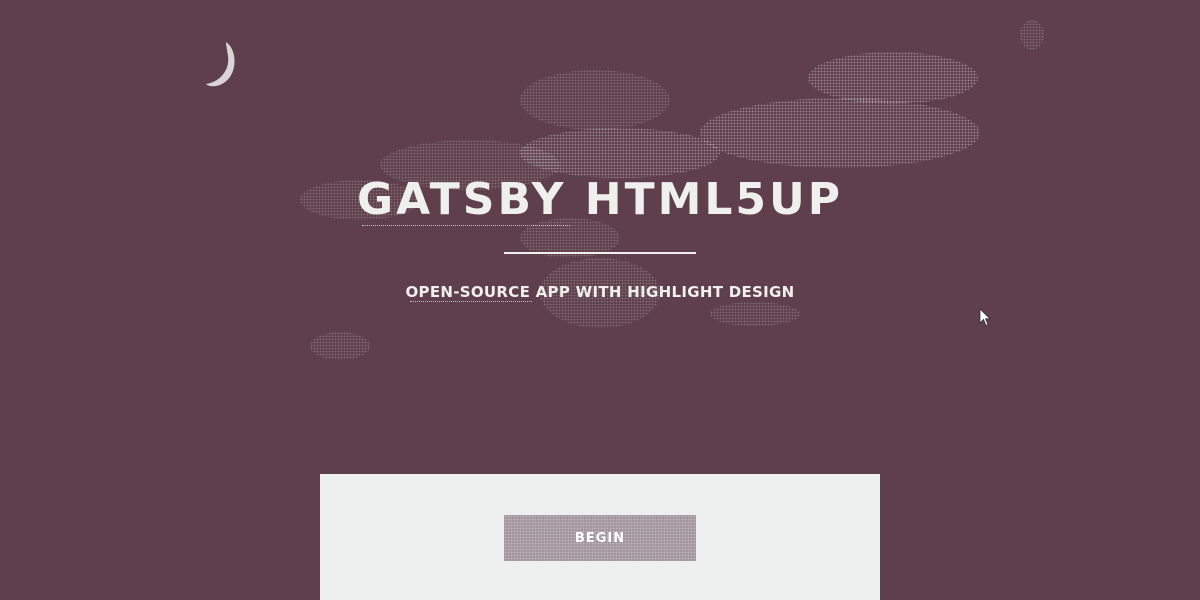 Image resolution: width=1200 pixels, height=600 pixels. I want to click on moon-icon, so click(220, 64).